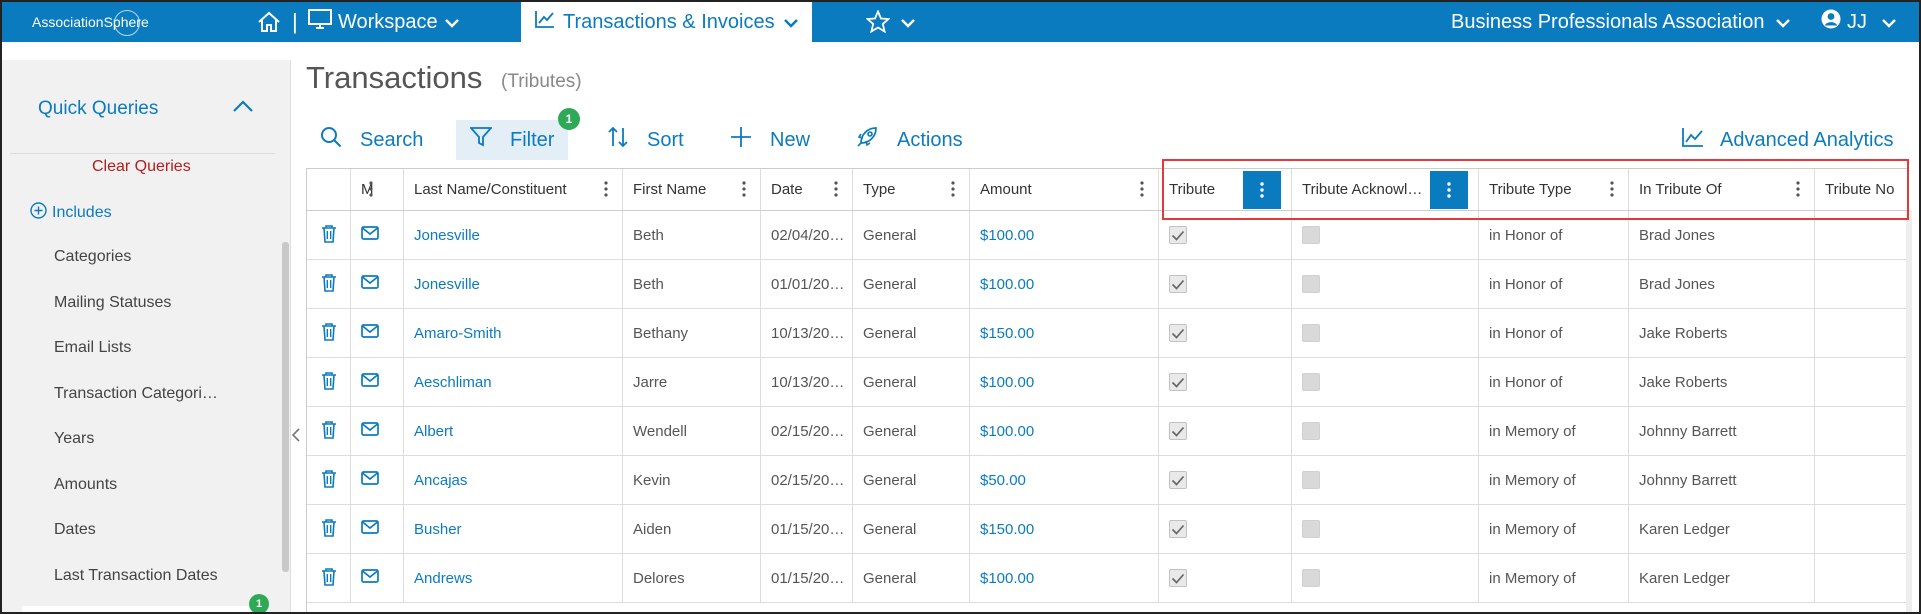 The height and width of the screenshot is (614, 1921). I want to click on advanced-analytics-button: Advanced Analytics, so click(1787, 140).